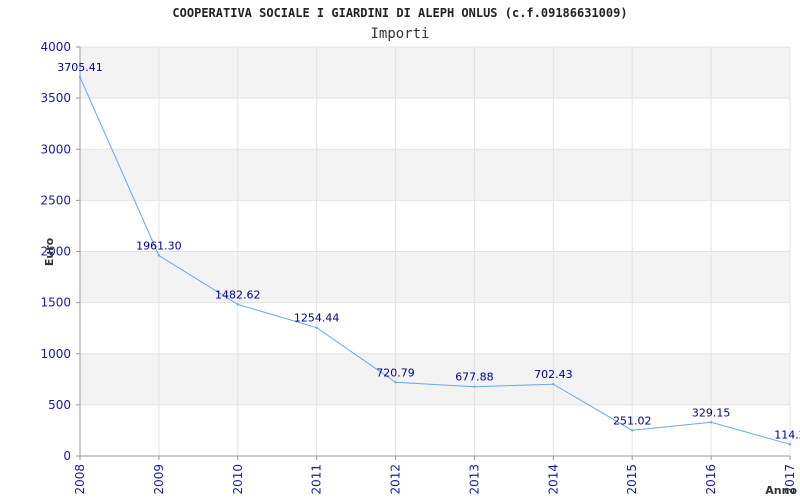 This screenshot has width=800, height=500. I want to click on y-tick-label: 2500, so click(55, 200).